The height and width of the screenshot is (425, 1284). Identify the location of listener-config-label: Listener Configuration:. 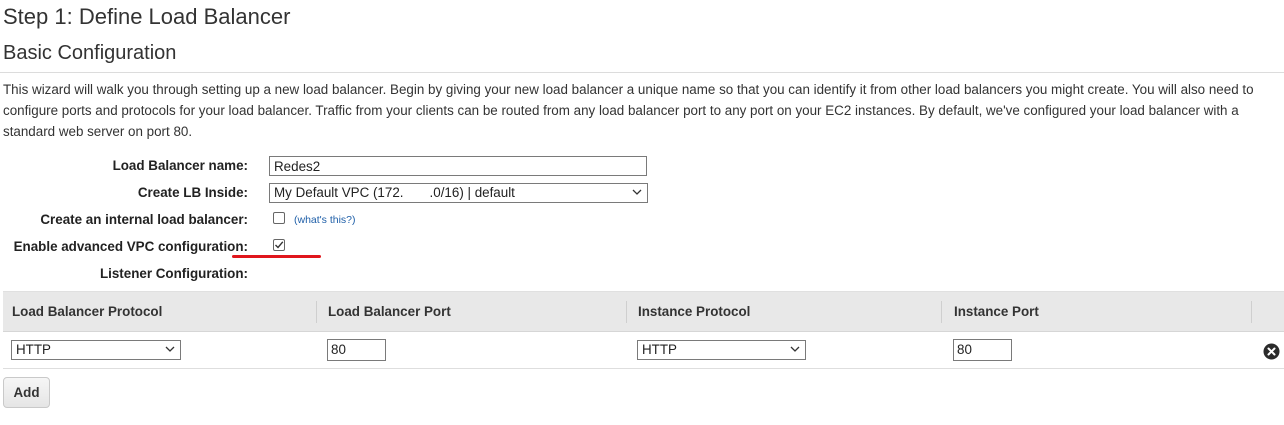
(173, 273).